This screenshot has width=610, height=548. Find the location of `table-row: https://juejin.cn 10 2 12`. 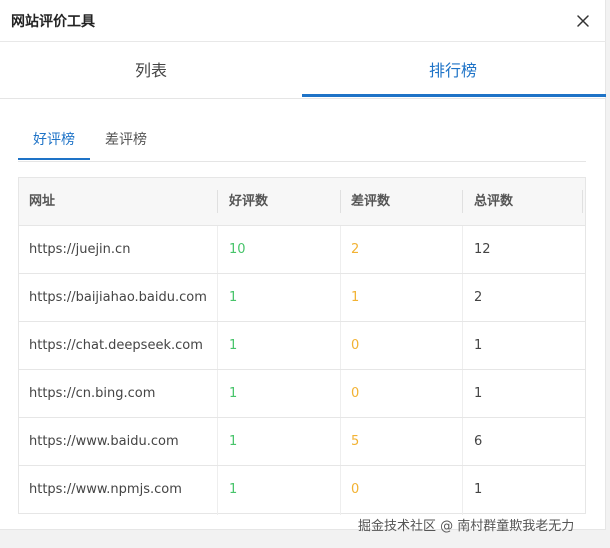

table-row: https://juejin.cn 10 2 12 is located at coordinates (302, 250).